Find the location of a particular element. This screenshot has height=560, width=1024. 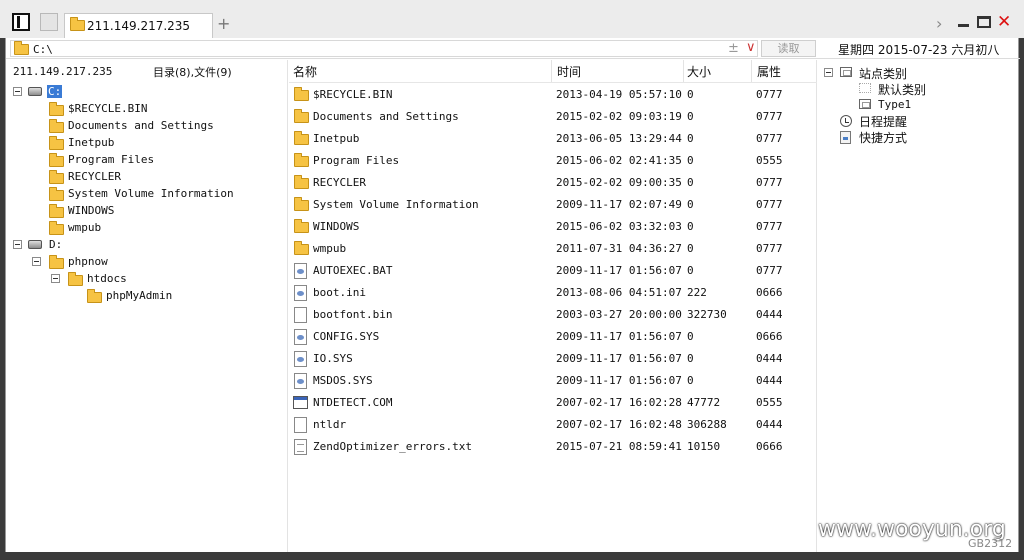

file-size: 47772 is located at coordinates (704, 402).